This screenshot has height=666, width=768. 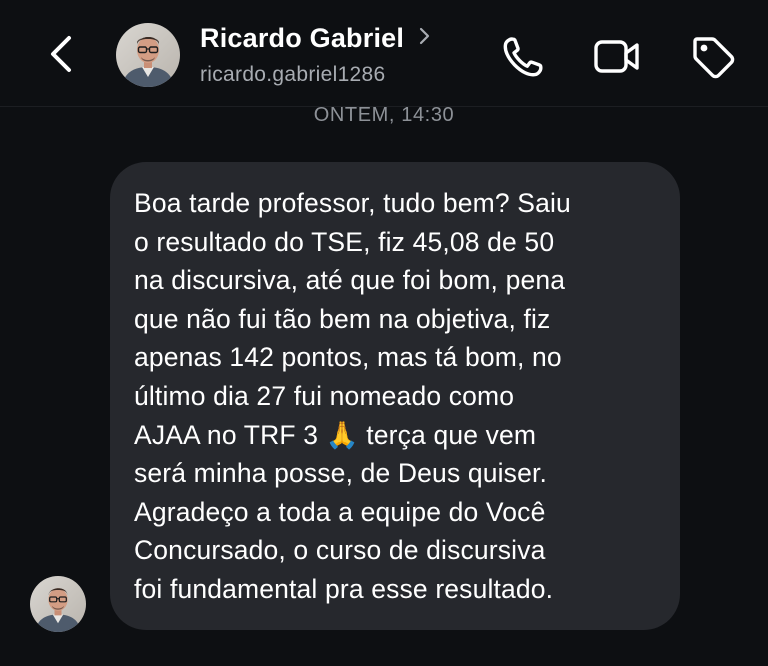 What do you see at coordinates (424, 35) in the screenshot?
I see `chevron-right-icon` at bounding box center [424, 35].